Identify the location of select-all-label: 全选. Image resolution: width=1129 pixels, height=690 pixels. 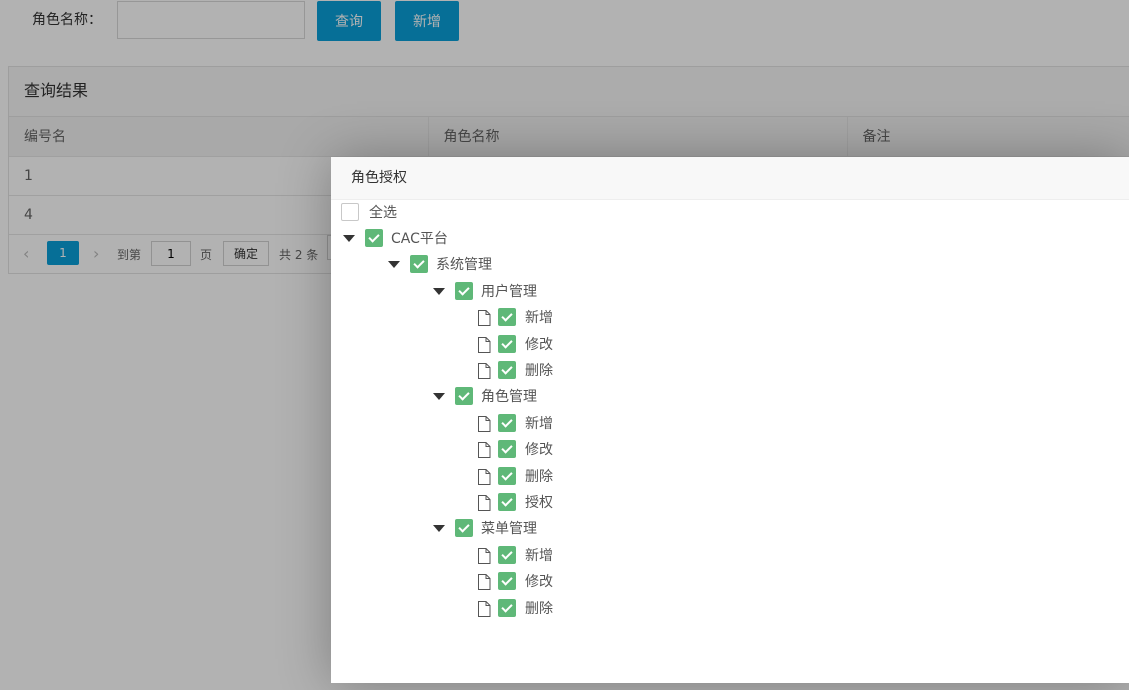
(383, 213).